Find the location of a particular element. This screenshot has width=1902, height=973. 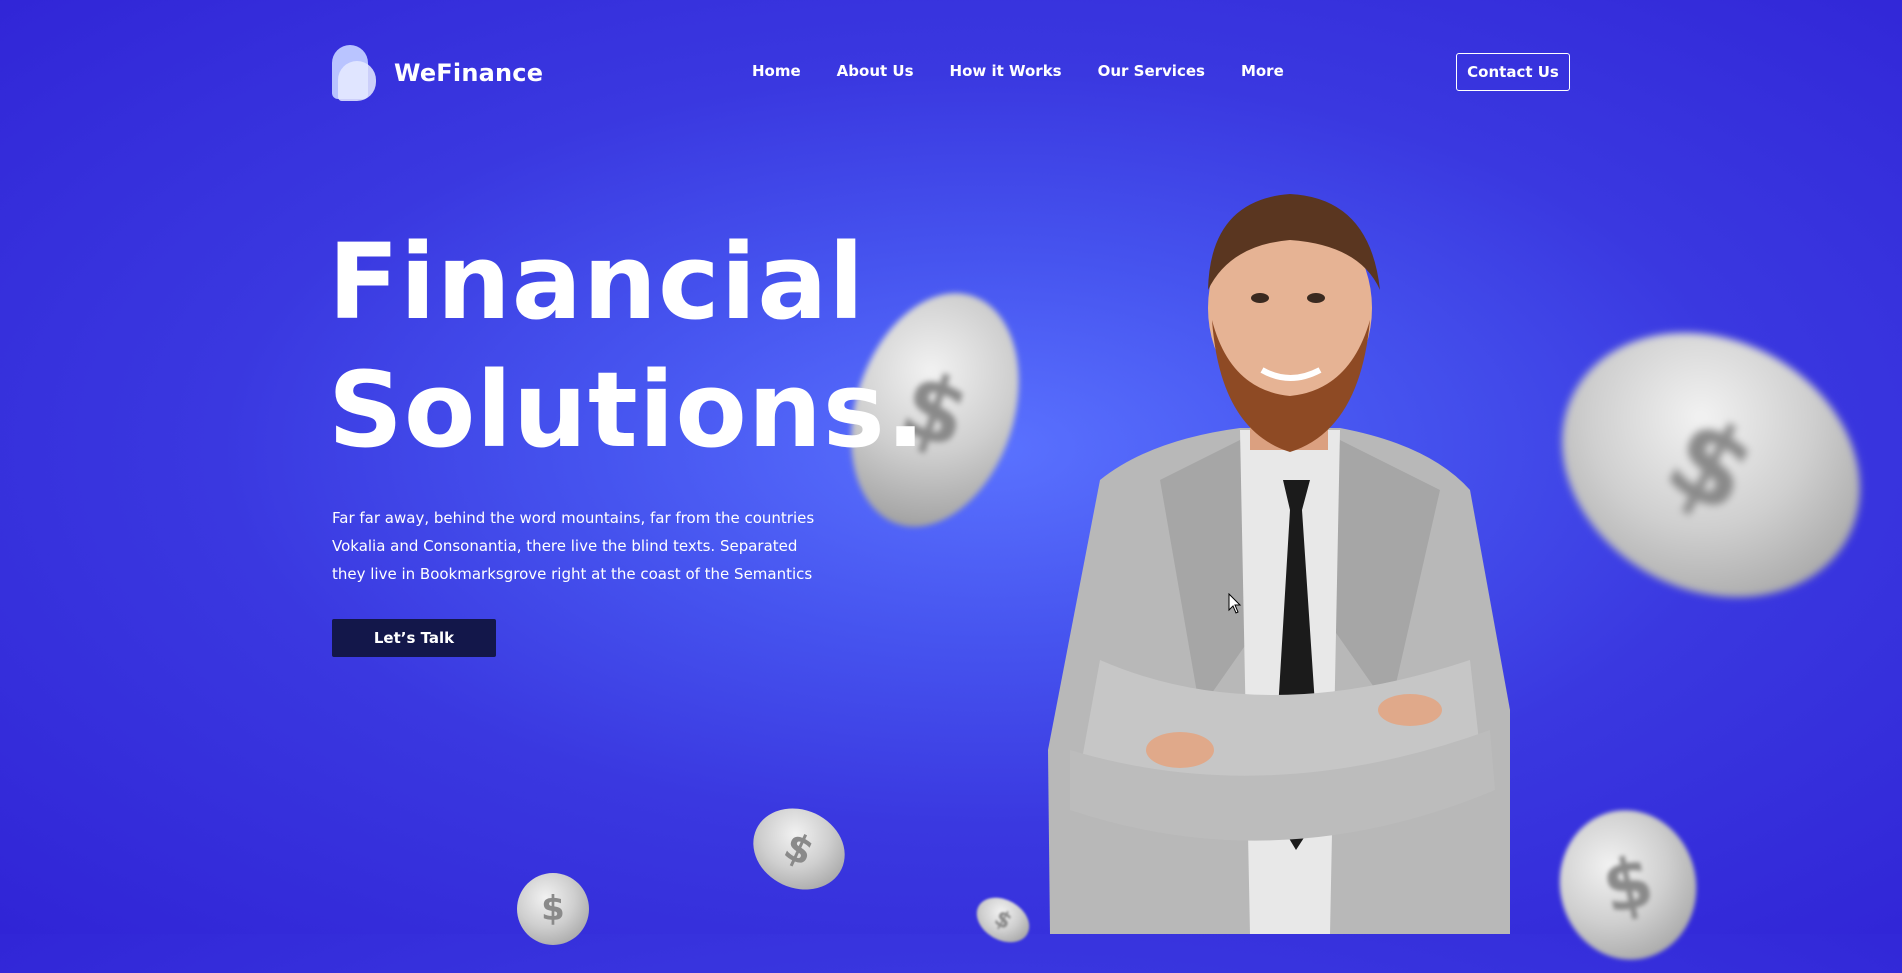

nav-how-it-works: How it Works is located at coordinates (1006, 71).